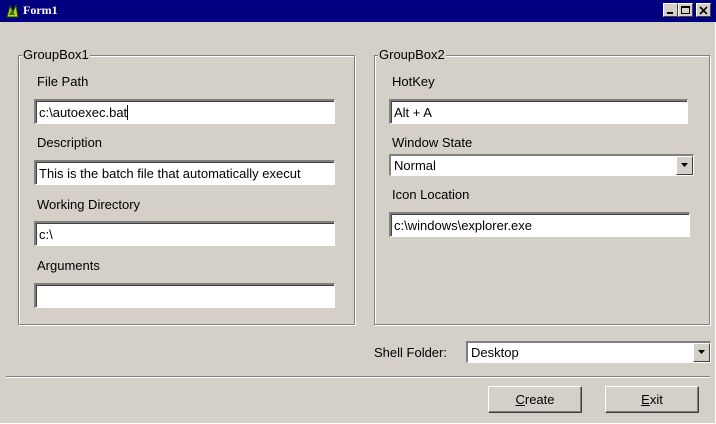 This screenshot has height=424, width=716. What do you see at coordinates (588, 352) in the screenshot?
I see `shell-folder-select: Desktop` at bounding box center [588, 352].